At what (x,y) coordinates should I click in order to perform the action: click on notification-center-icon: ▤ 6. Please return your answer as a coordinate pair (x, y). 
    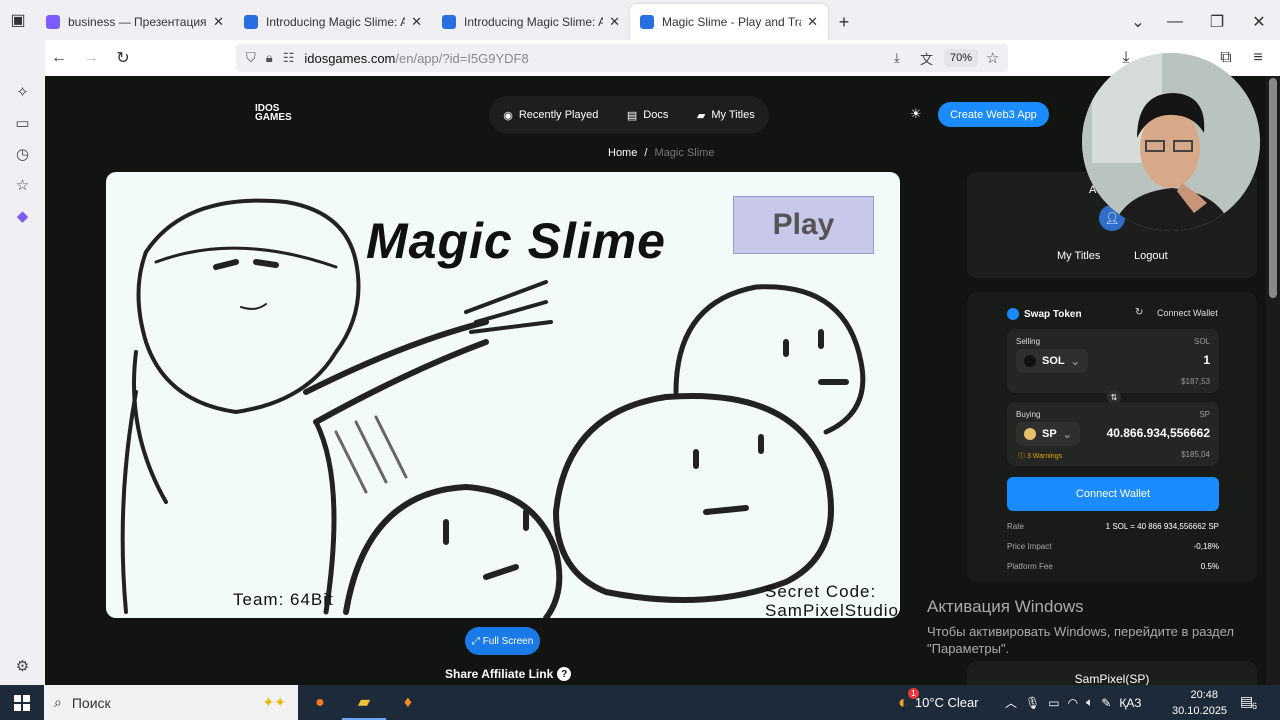
    Looking at the image, I should click on (1248, 702).